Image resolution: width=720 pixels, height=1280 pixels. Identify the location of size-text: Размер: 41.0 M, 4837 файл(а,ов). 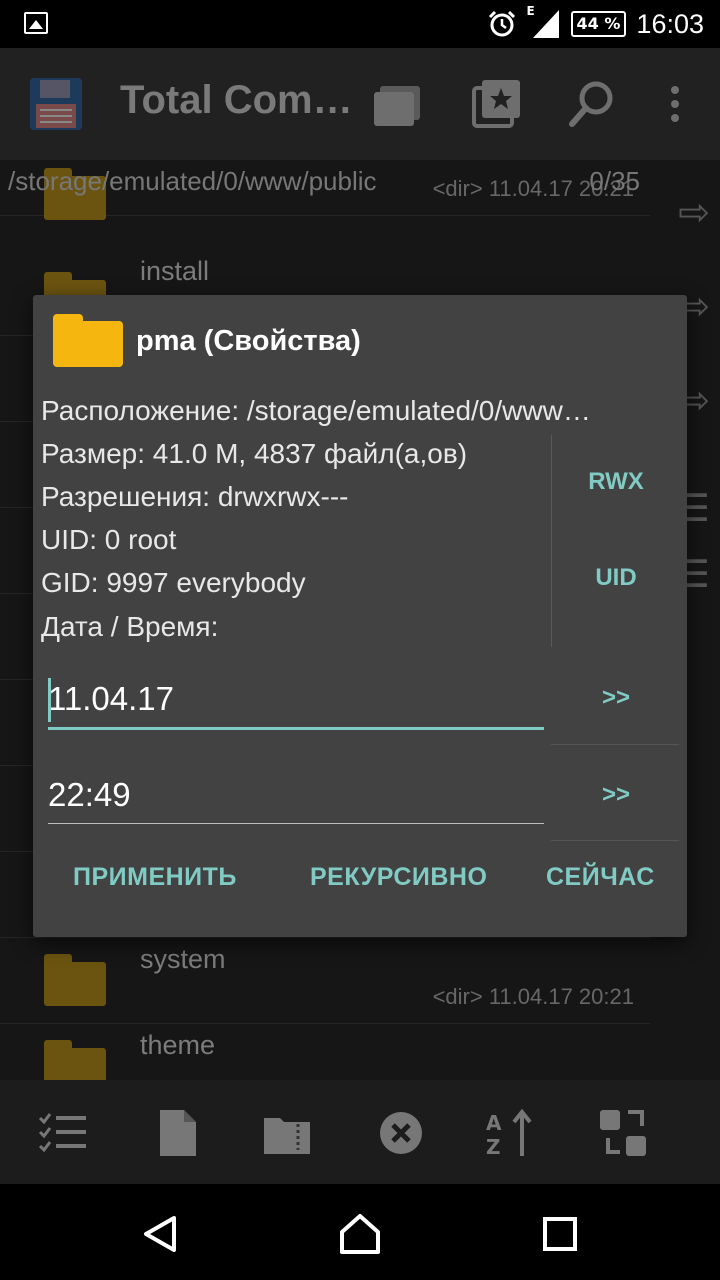
(254, 453).